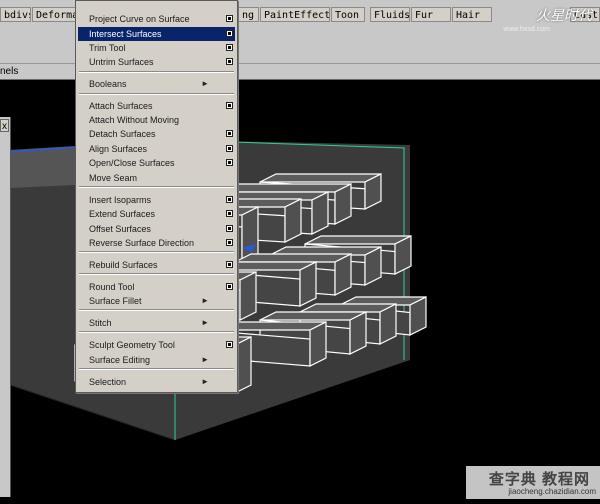 Image resolution: width=600 pixels, height=504 pixels. Describe the element at coordinates (122, 134) in the screenshot. I see `menu-item-label: Detach Surfaces` at that location.